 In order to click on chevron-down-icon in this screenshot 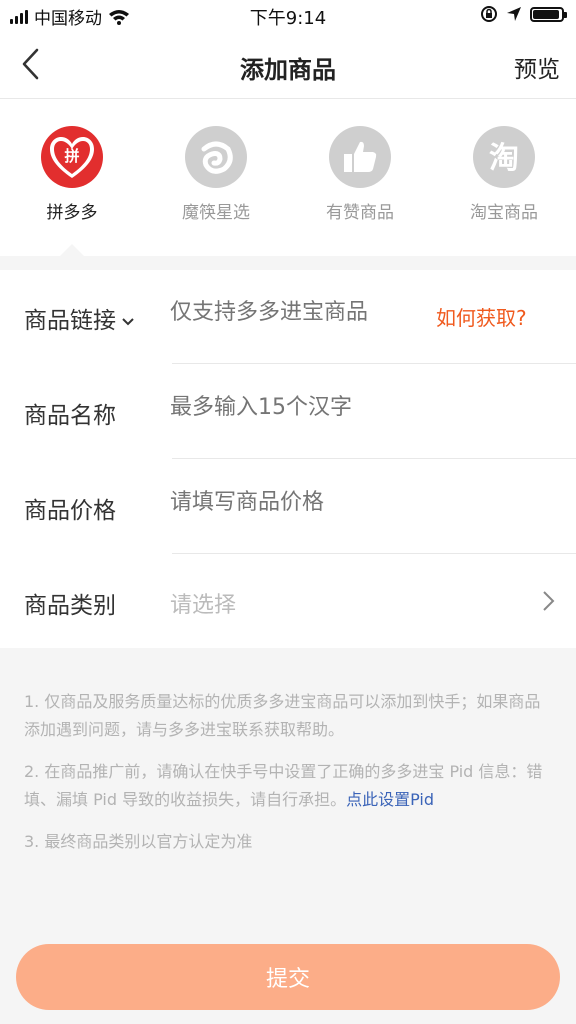, I will do `click(128, 321)`.